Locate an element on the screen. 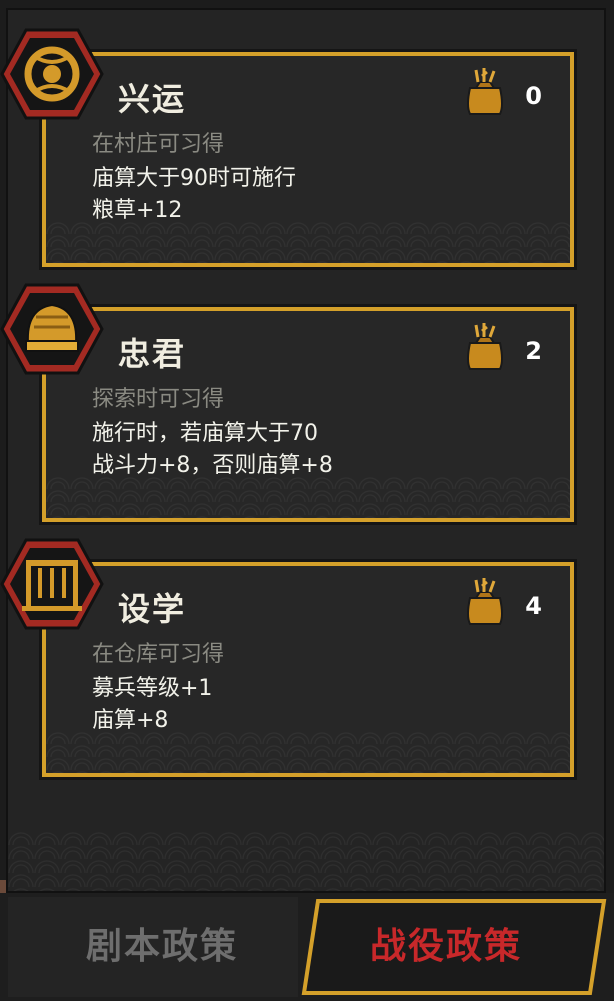 This screenshot has width=614, height=1001. tab-script-policy: 剧本政策 is located at coordinates (153, 947).